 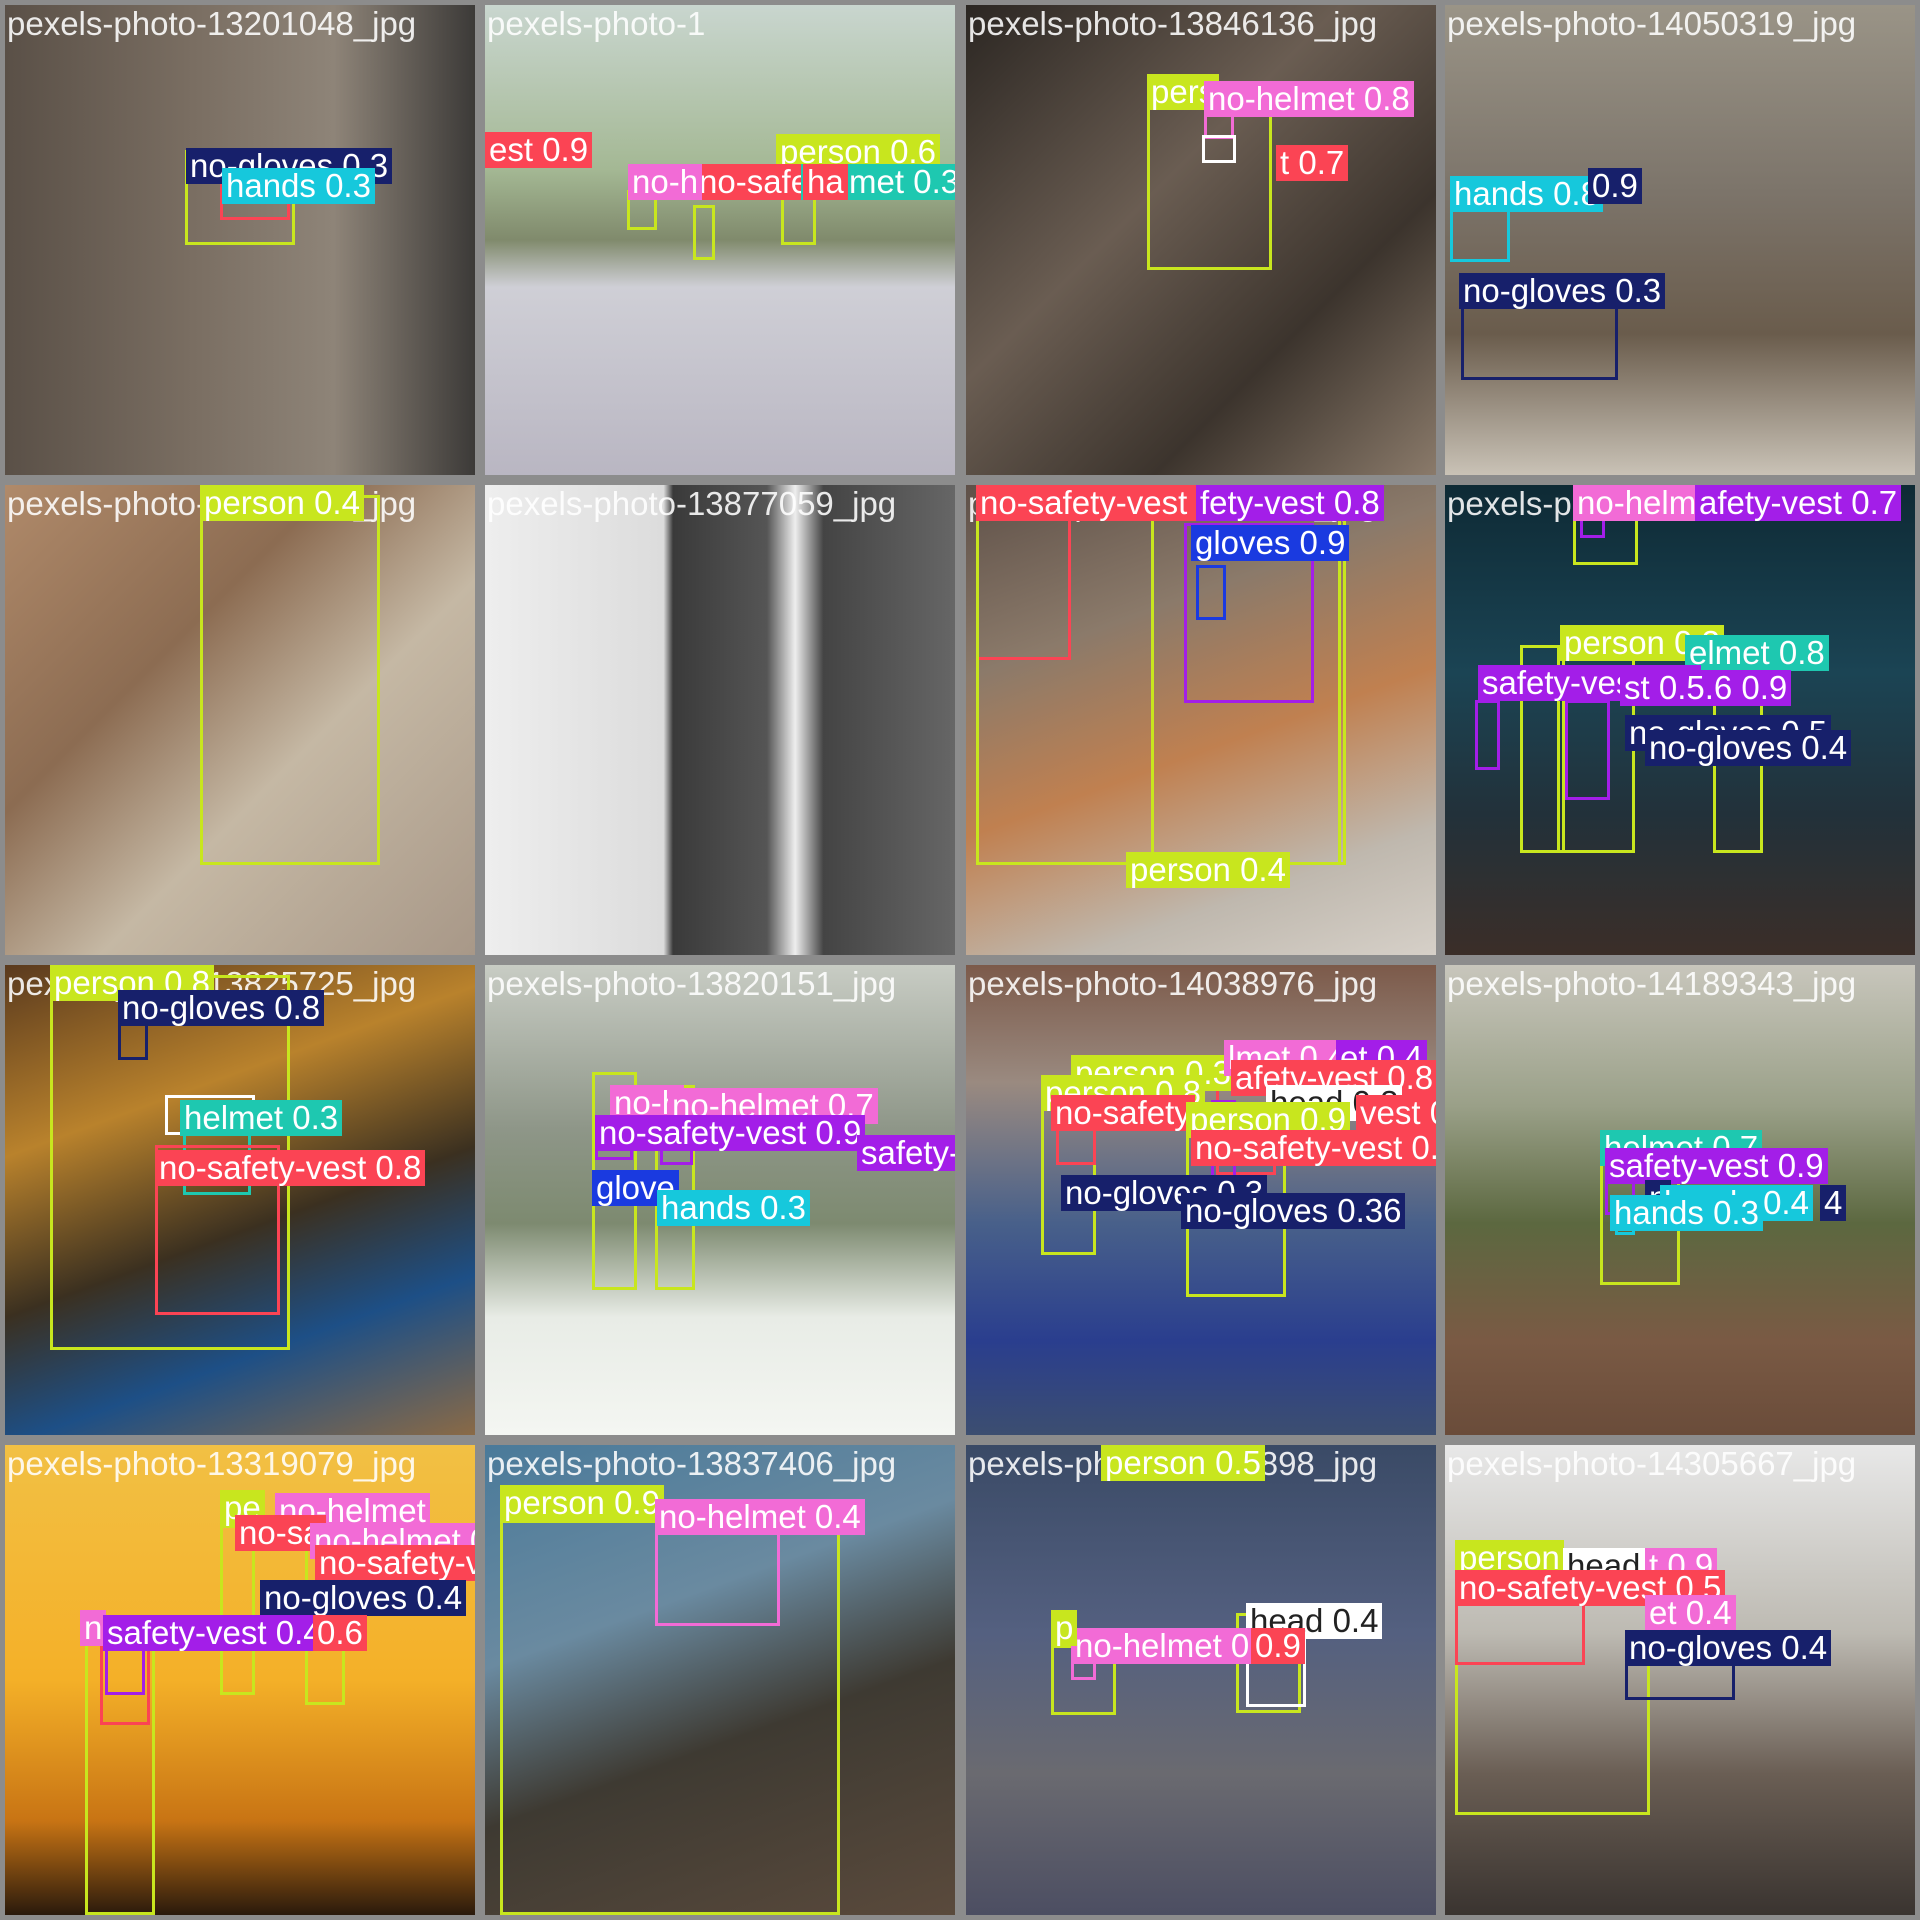 What do you see at coordinates (1652, 23) in the screenshot?
I see `tile-filename: pexels-photo-14050319_jpg` at bounding box center [1652, 23].